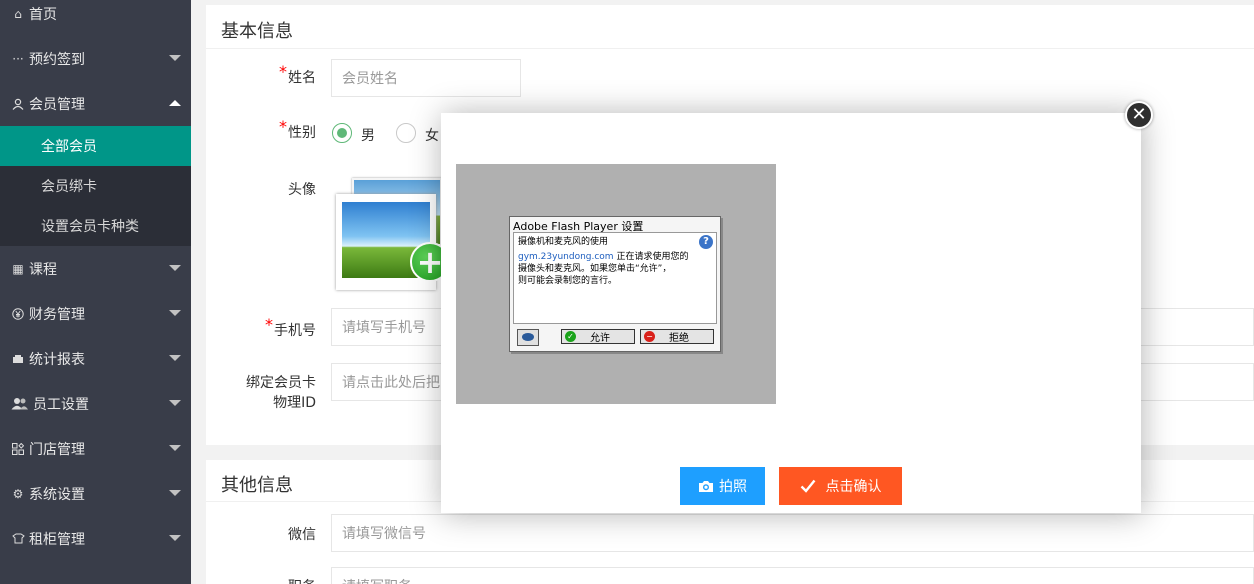  I want to click on sidebar-subitem-label: 会员绑卡, so click(69, 187).